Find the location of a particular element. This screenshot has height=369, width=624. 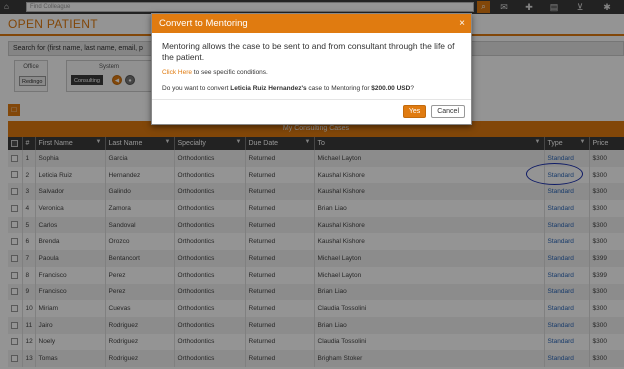

cancel-button: Cancel is located at coordinates (448, 111).